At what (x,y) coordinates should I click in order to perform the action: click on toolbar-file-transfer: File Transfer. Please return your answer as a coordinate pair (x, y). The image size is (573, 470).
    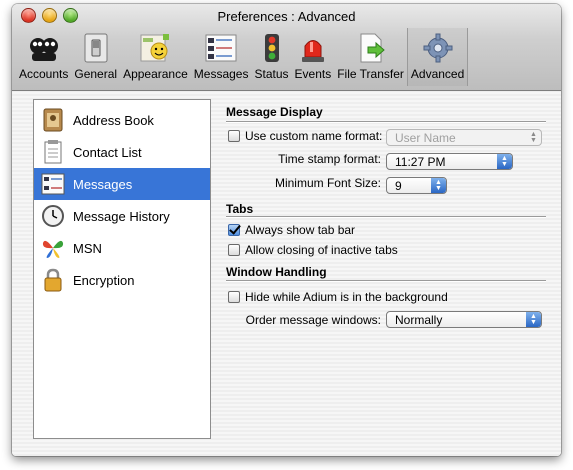
    Looking at the image, I should click on (370, 57).